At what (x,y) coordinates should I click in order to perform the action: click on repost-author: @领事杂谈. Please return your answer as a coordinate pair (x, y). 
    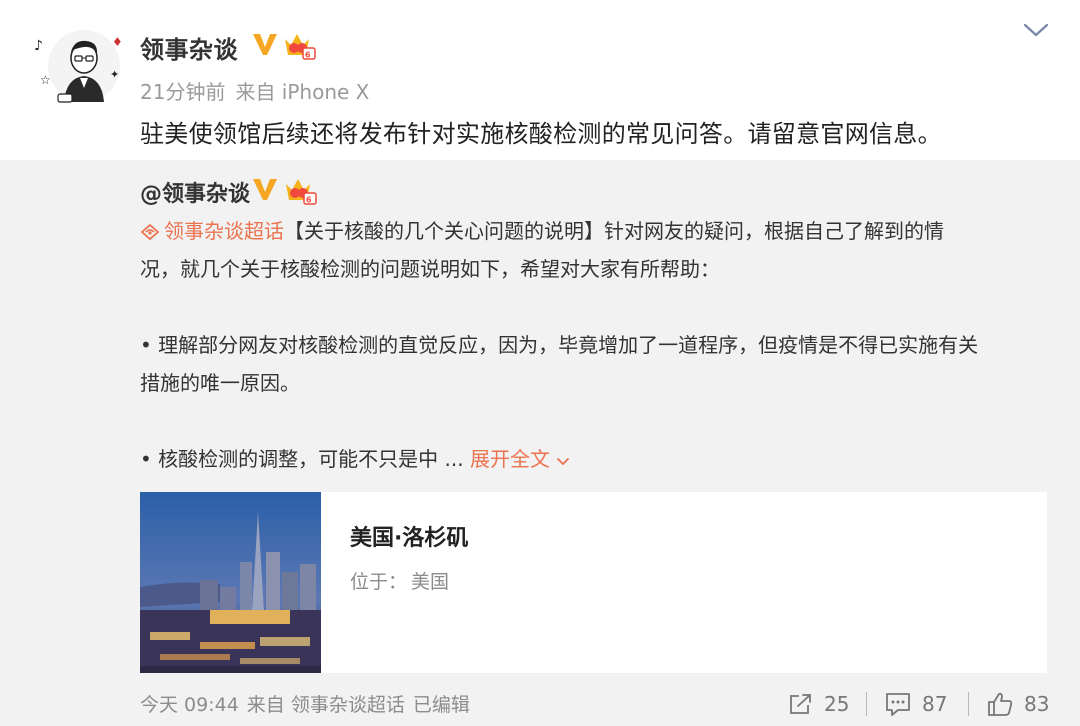
    Looking at the image, I should click on (195, 192).